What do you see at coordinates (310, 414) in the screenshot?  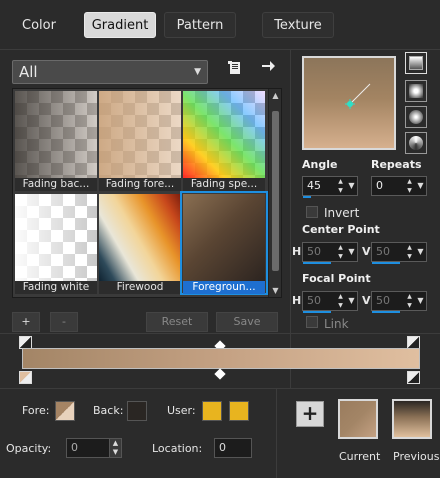 I see `add-to-library-button: +` at bounding box center [310, 414].